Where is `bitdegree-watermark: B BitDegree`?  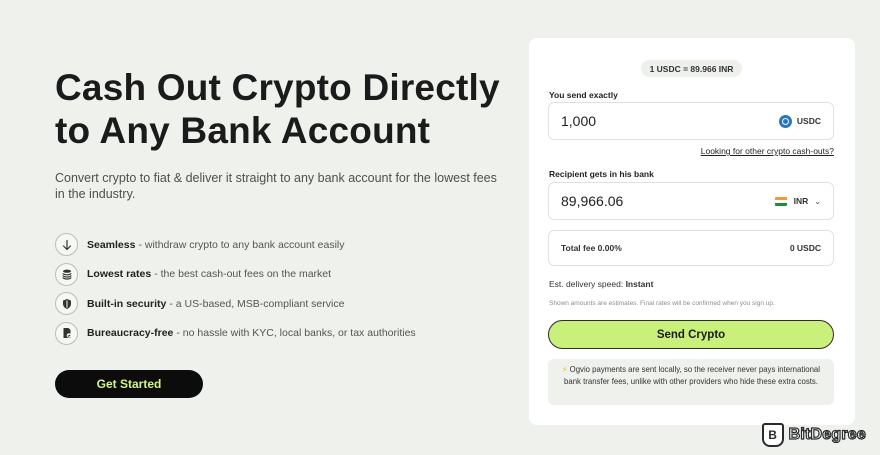
bitdegree-watermark: B BitDegree is located at coordinates (813, 435).